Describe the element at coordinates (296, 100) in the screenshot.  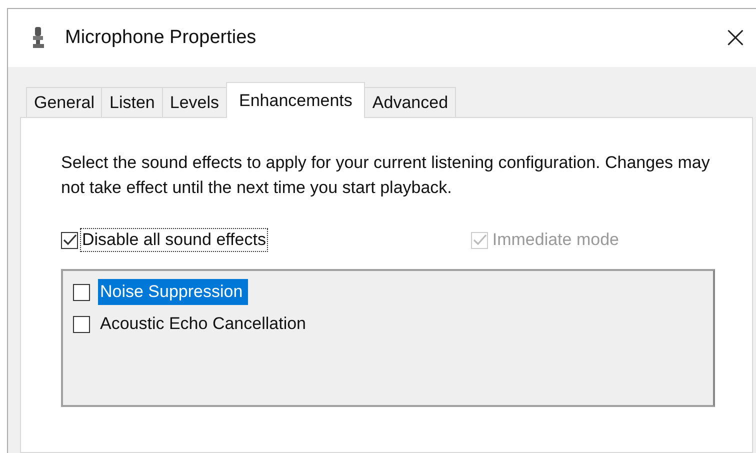
I see `tab: Enhancements` at that location.